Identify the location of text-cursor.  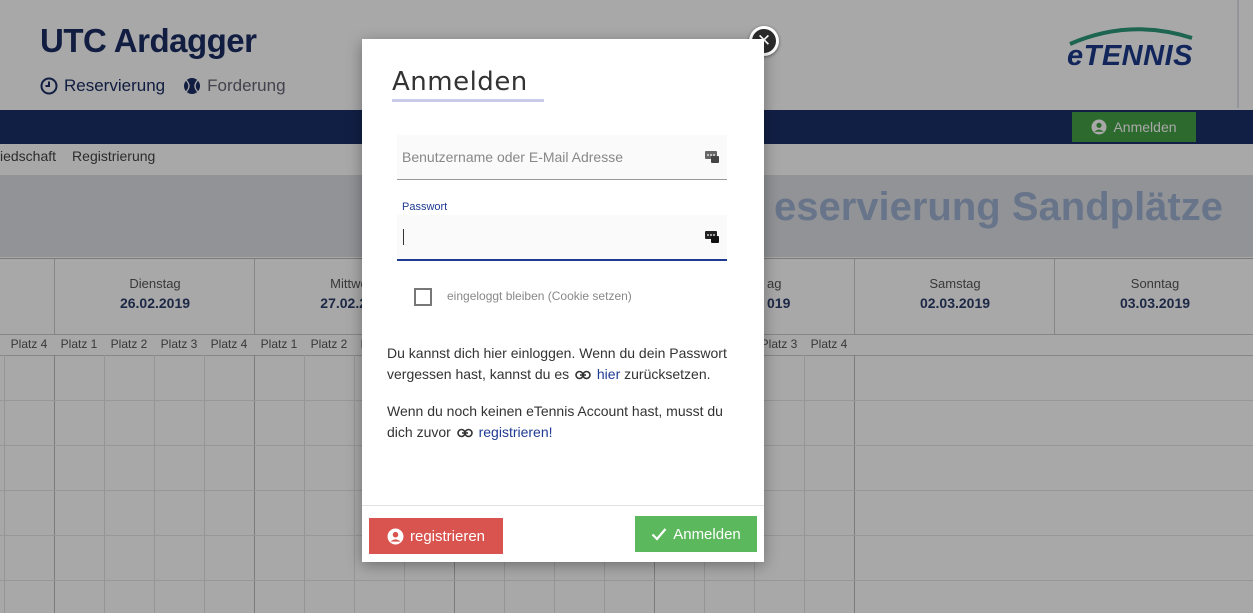
(403, 237).